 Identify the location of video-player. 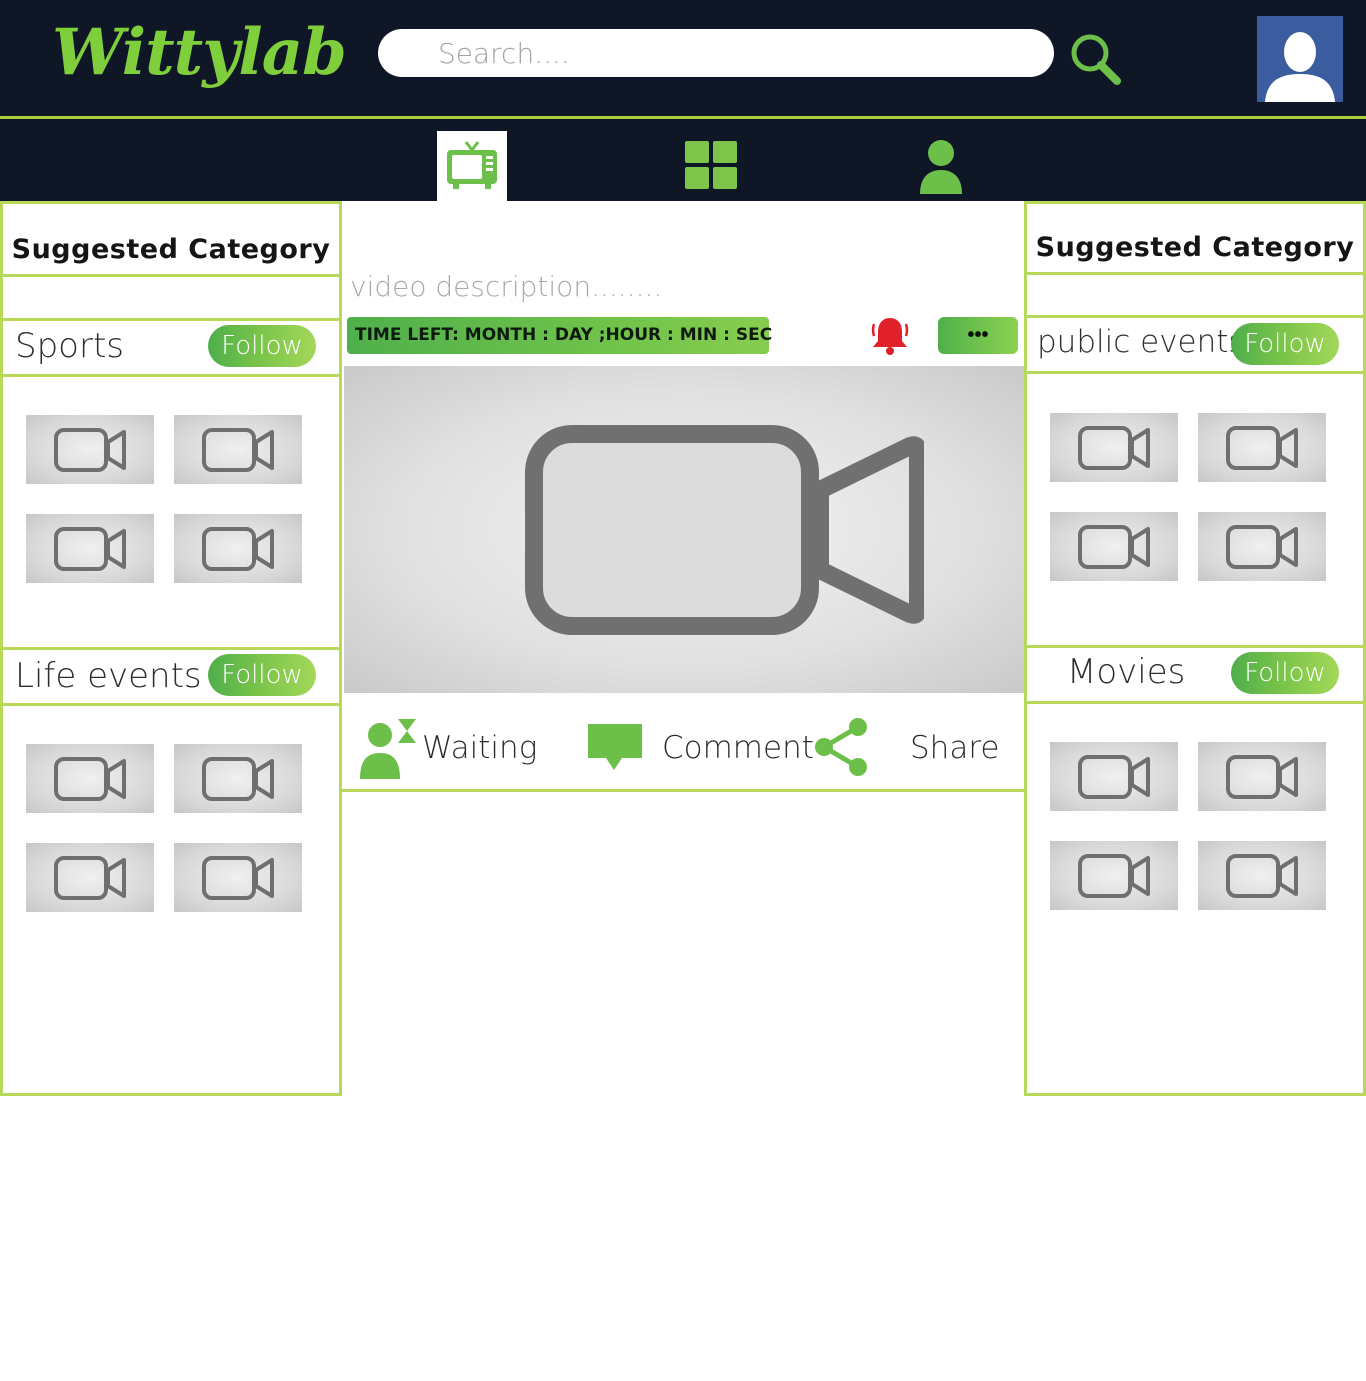
(684, 529).